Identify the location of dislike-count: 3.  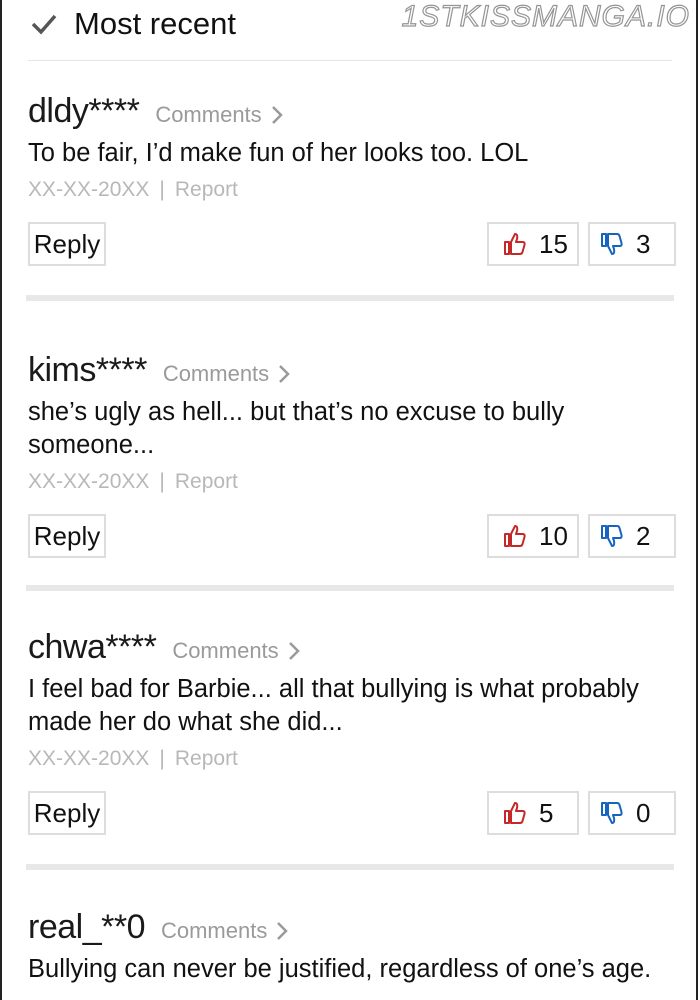
(643, 243).